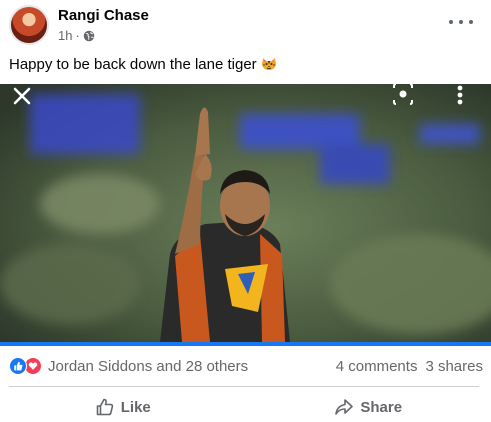 The image size is (491, 422). I want to click on reaction-names: Jordan Siddons and 28 others, so click(192, 366).